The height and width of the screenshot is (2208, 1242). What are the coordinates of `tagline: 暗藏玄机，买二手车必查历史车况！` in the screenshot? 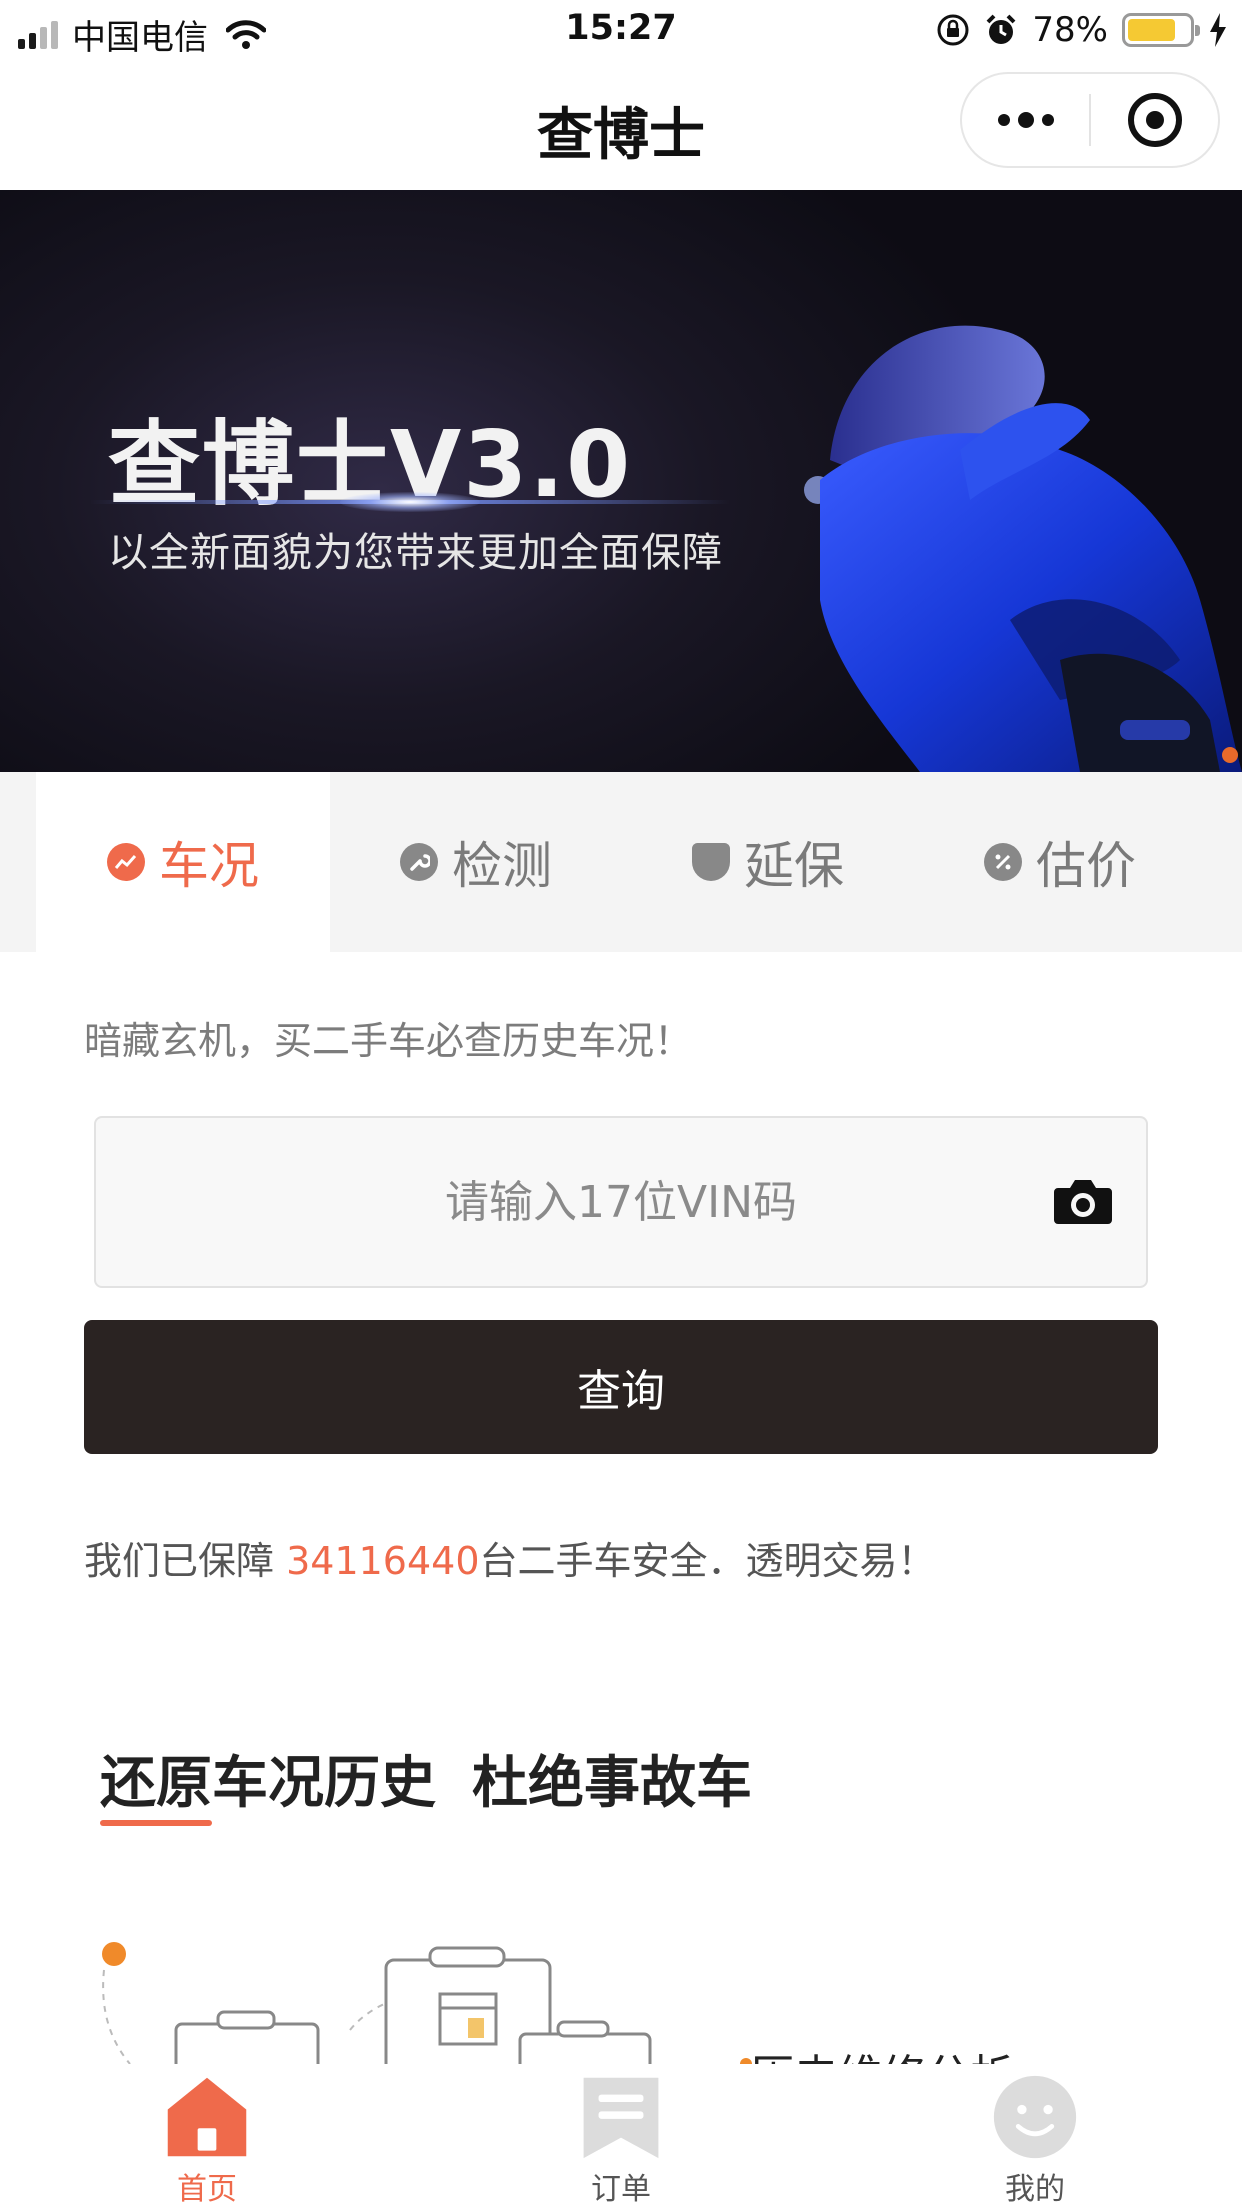 It's located at (388, 1041).